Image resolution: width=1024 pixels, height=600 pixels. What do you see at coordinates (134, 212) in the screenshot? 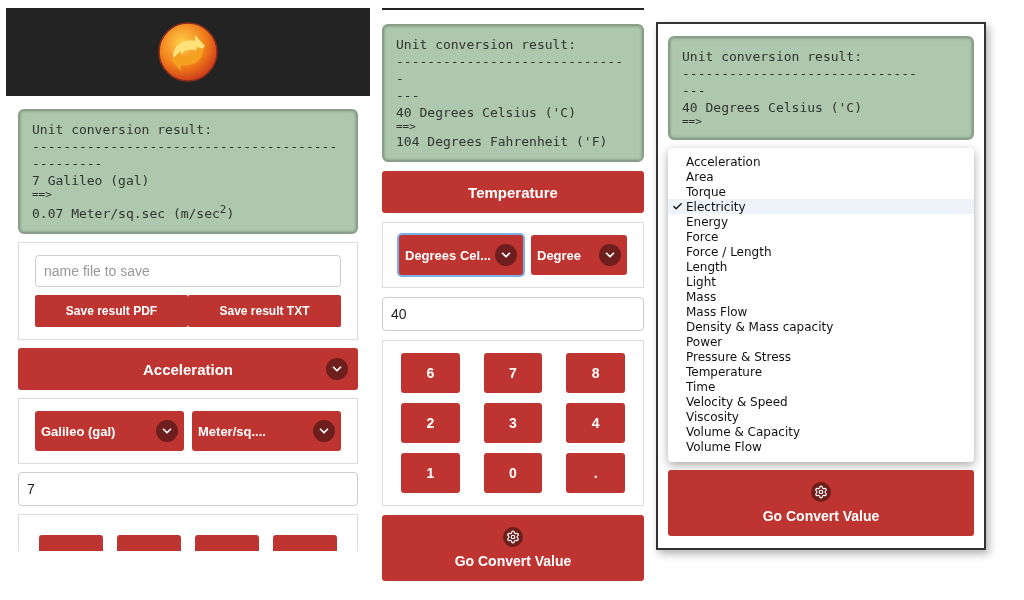
I see `result-text: 0.07 Meter/sq.sec (m/sec$^{2}$)` at bounding box center [134, 212].